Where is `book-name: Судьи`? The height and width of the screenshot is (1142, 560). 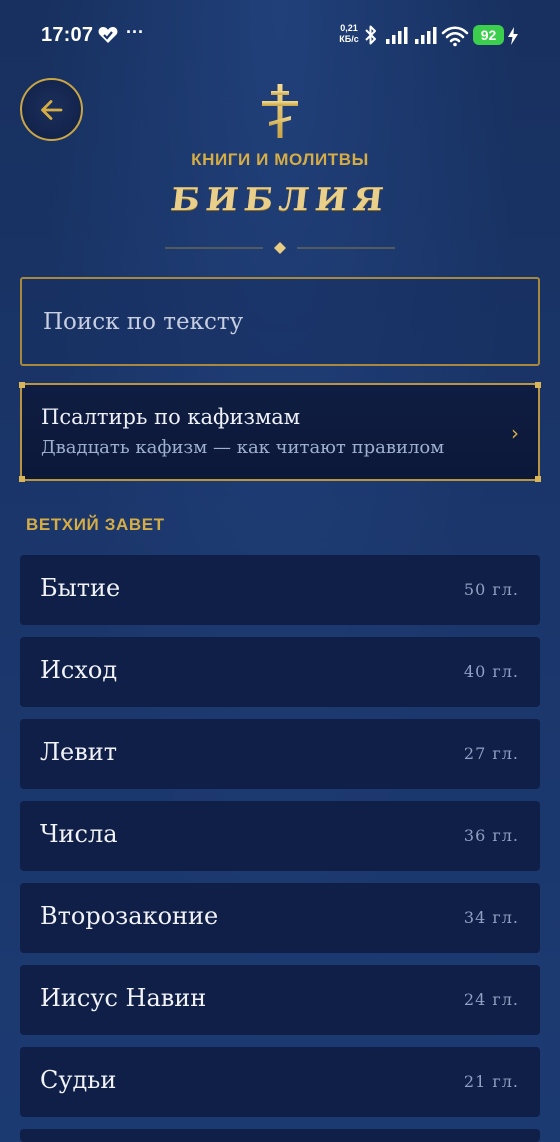 book-name: Судьи is located at coordinates (78, 1080).